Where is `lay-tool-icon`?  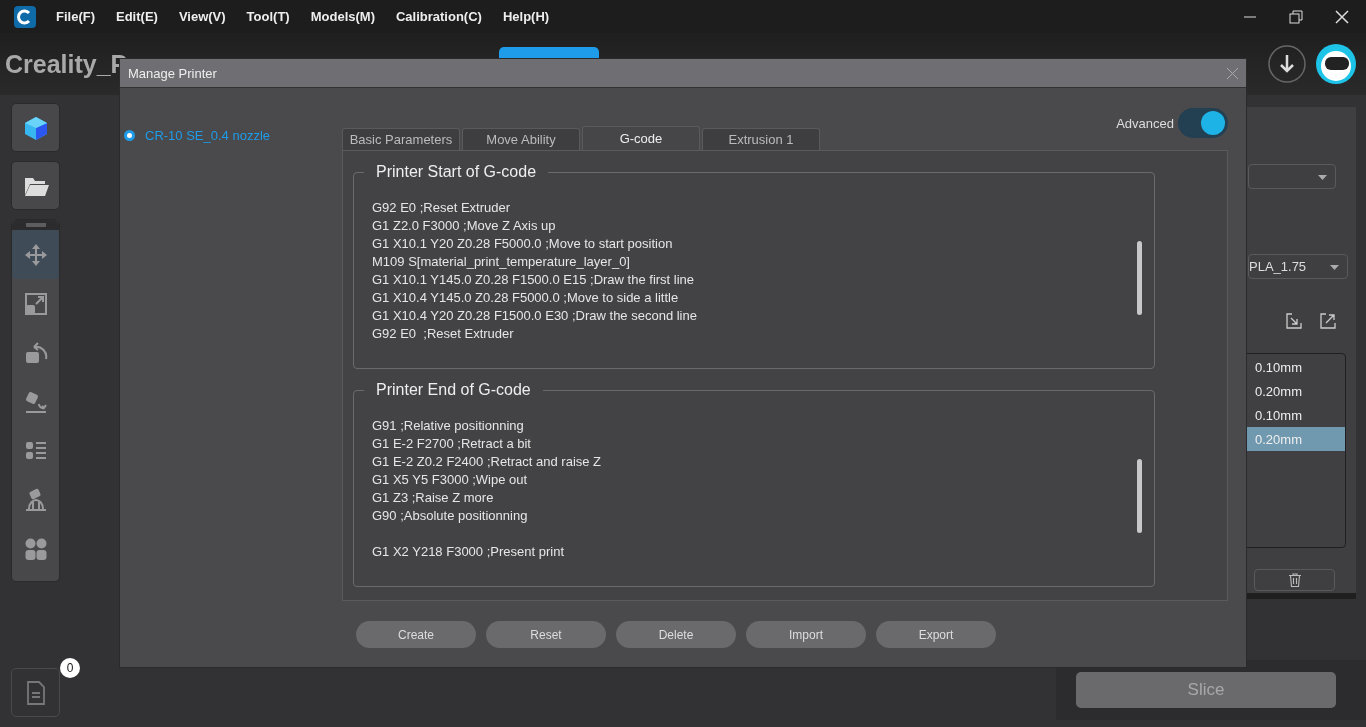
lay-tool-icon is located at coordinates (35, 401).